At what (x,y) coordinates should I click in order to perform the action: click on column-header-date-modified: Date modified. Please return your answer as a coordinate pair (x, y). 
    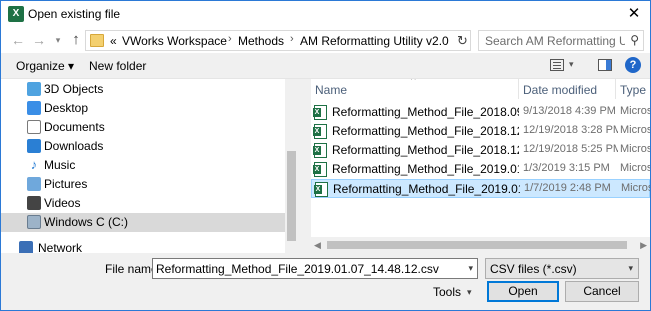
    Looking at the image, I should click on (560, 93).